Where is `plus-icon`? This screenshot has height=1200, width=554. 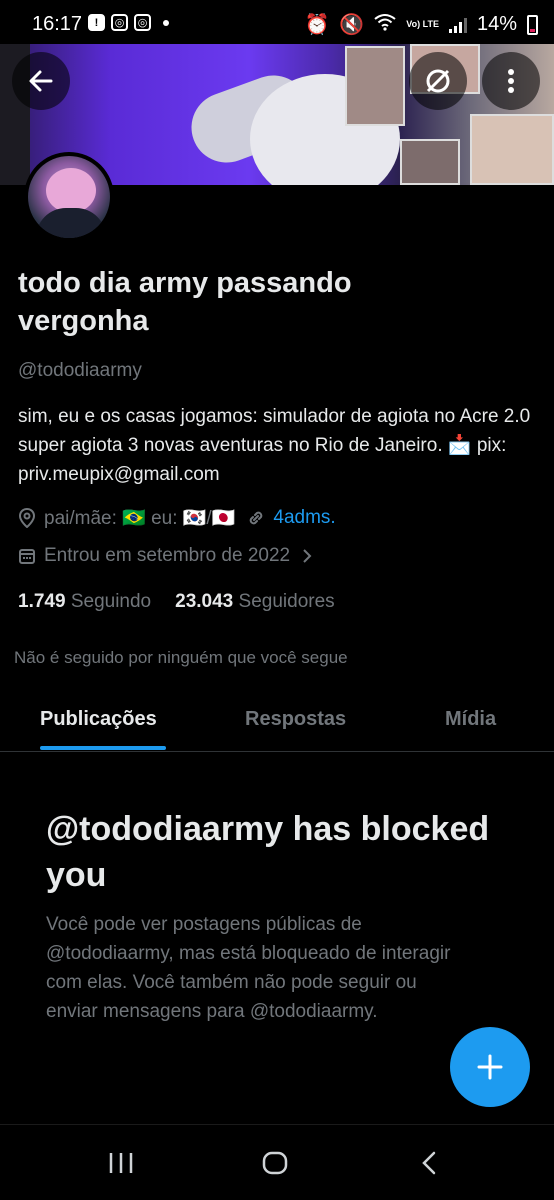 plus-icon is located at coordinates (490, 1067).